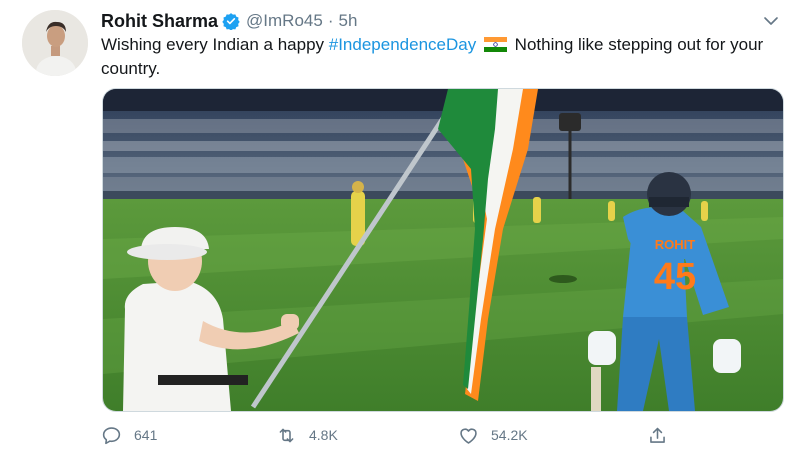 Image resolution: width=800 pixels, height=451 pixels. Describe the element at coordinates (348, 21) in the screenshot. I see `timestamp: 5h` at that location.